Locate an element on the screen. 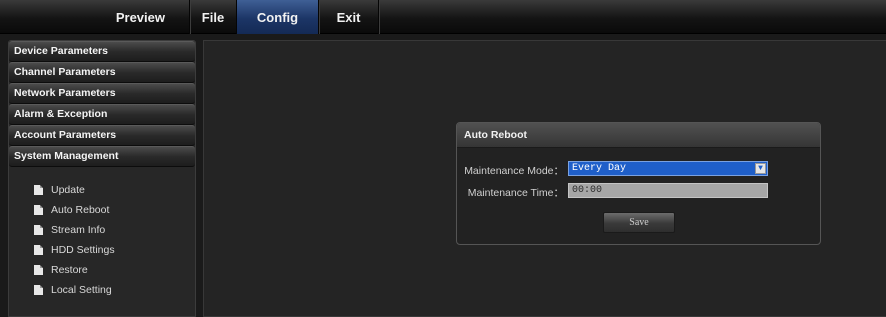 This screenshot has width=886, height=317. sidebar-section-account-parameters: Account Parameters is located at coordinates (102, 135).